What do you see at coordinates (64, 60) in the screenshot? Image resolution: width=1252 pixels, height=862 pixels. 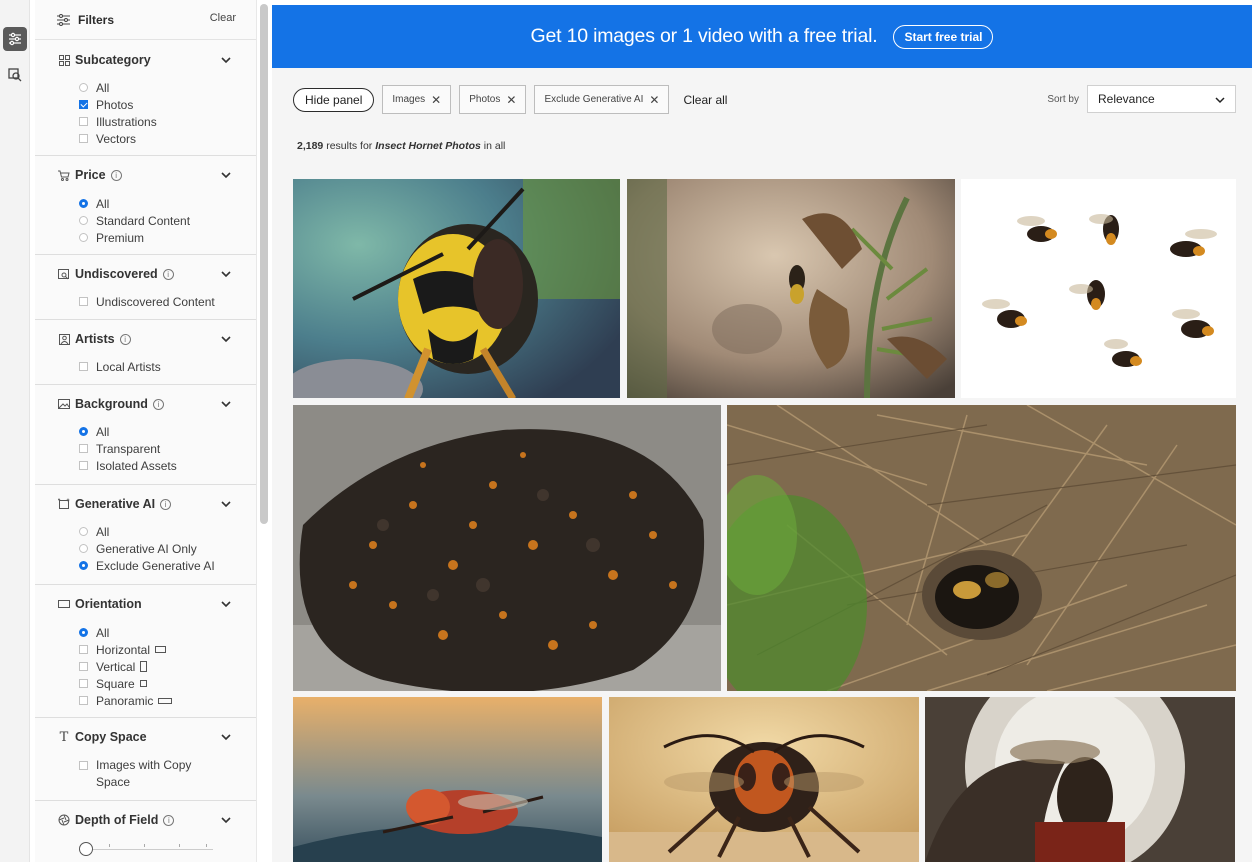 I see `grid-icon` at bounding box center [64, 60].